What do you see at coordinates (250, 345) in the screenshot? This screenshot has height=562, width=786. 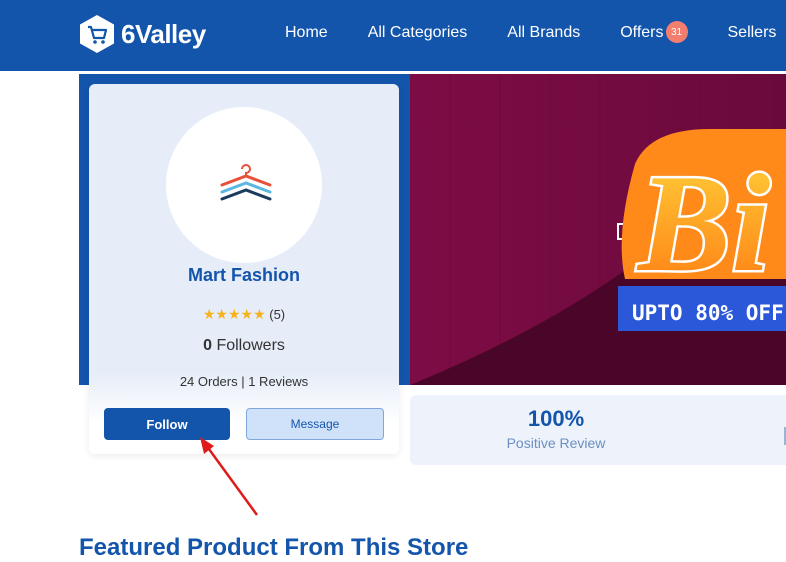 I see `followers-label: Followers` at bounding box center [250, 345].